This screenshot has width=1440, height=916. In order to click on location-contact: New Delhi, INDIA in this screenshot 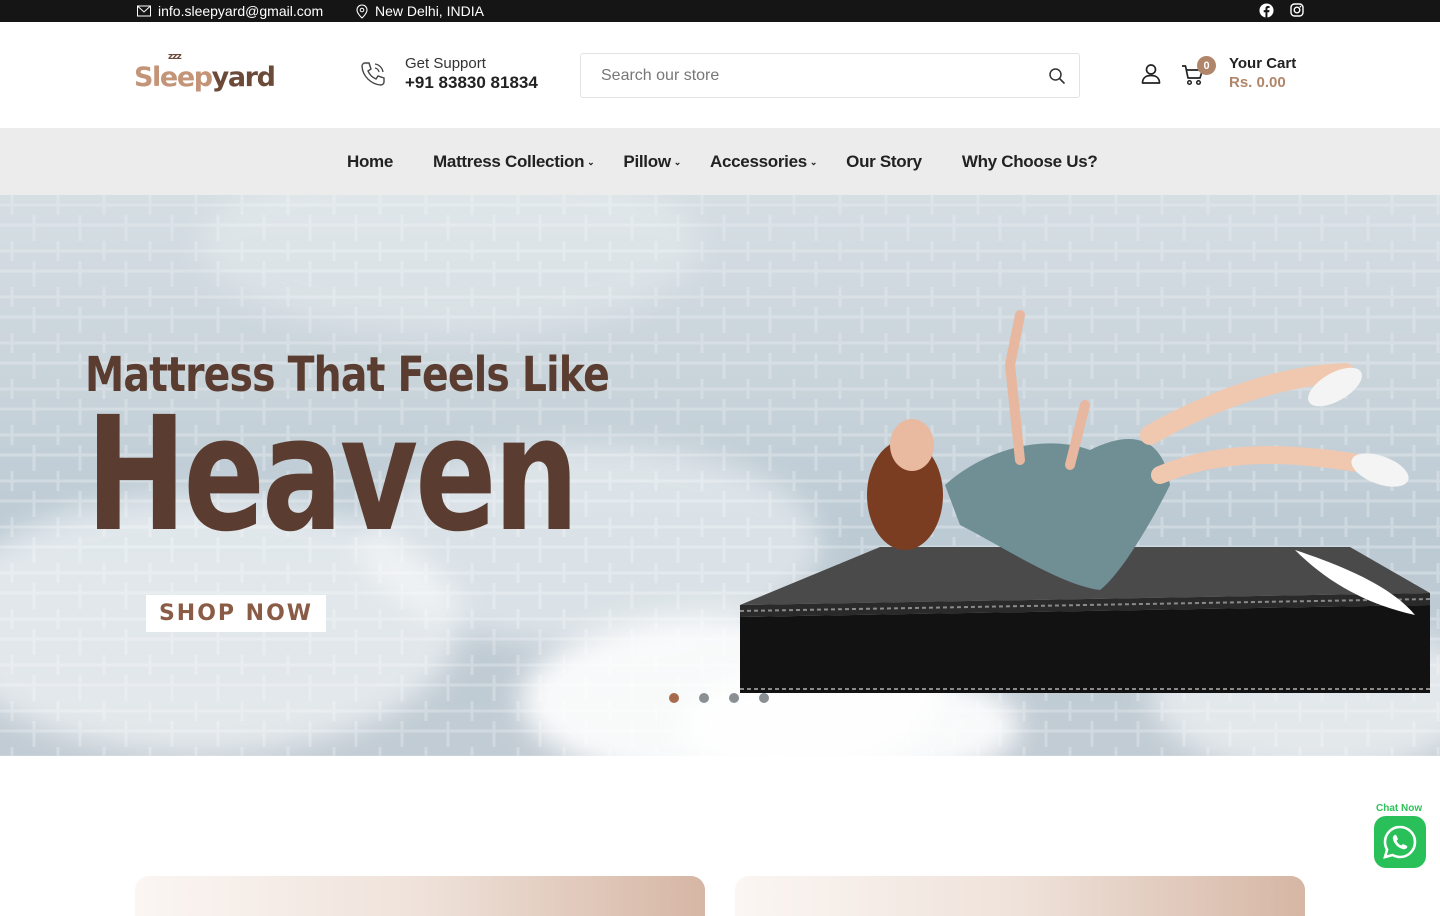, I will do `click(420, 11)`.